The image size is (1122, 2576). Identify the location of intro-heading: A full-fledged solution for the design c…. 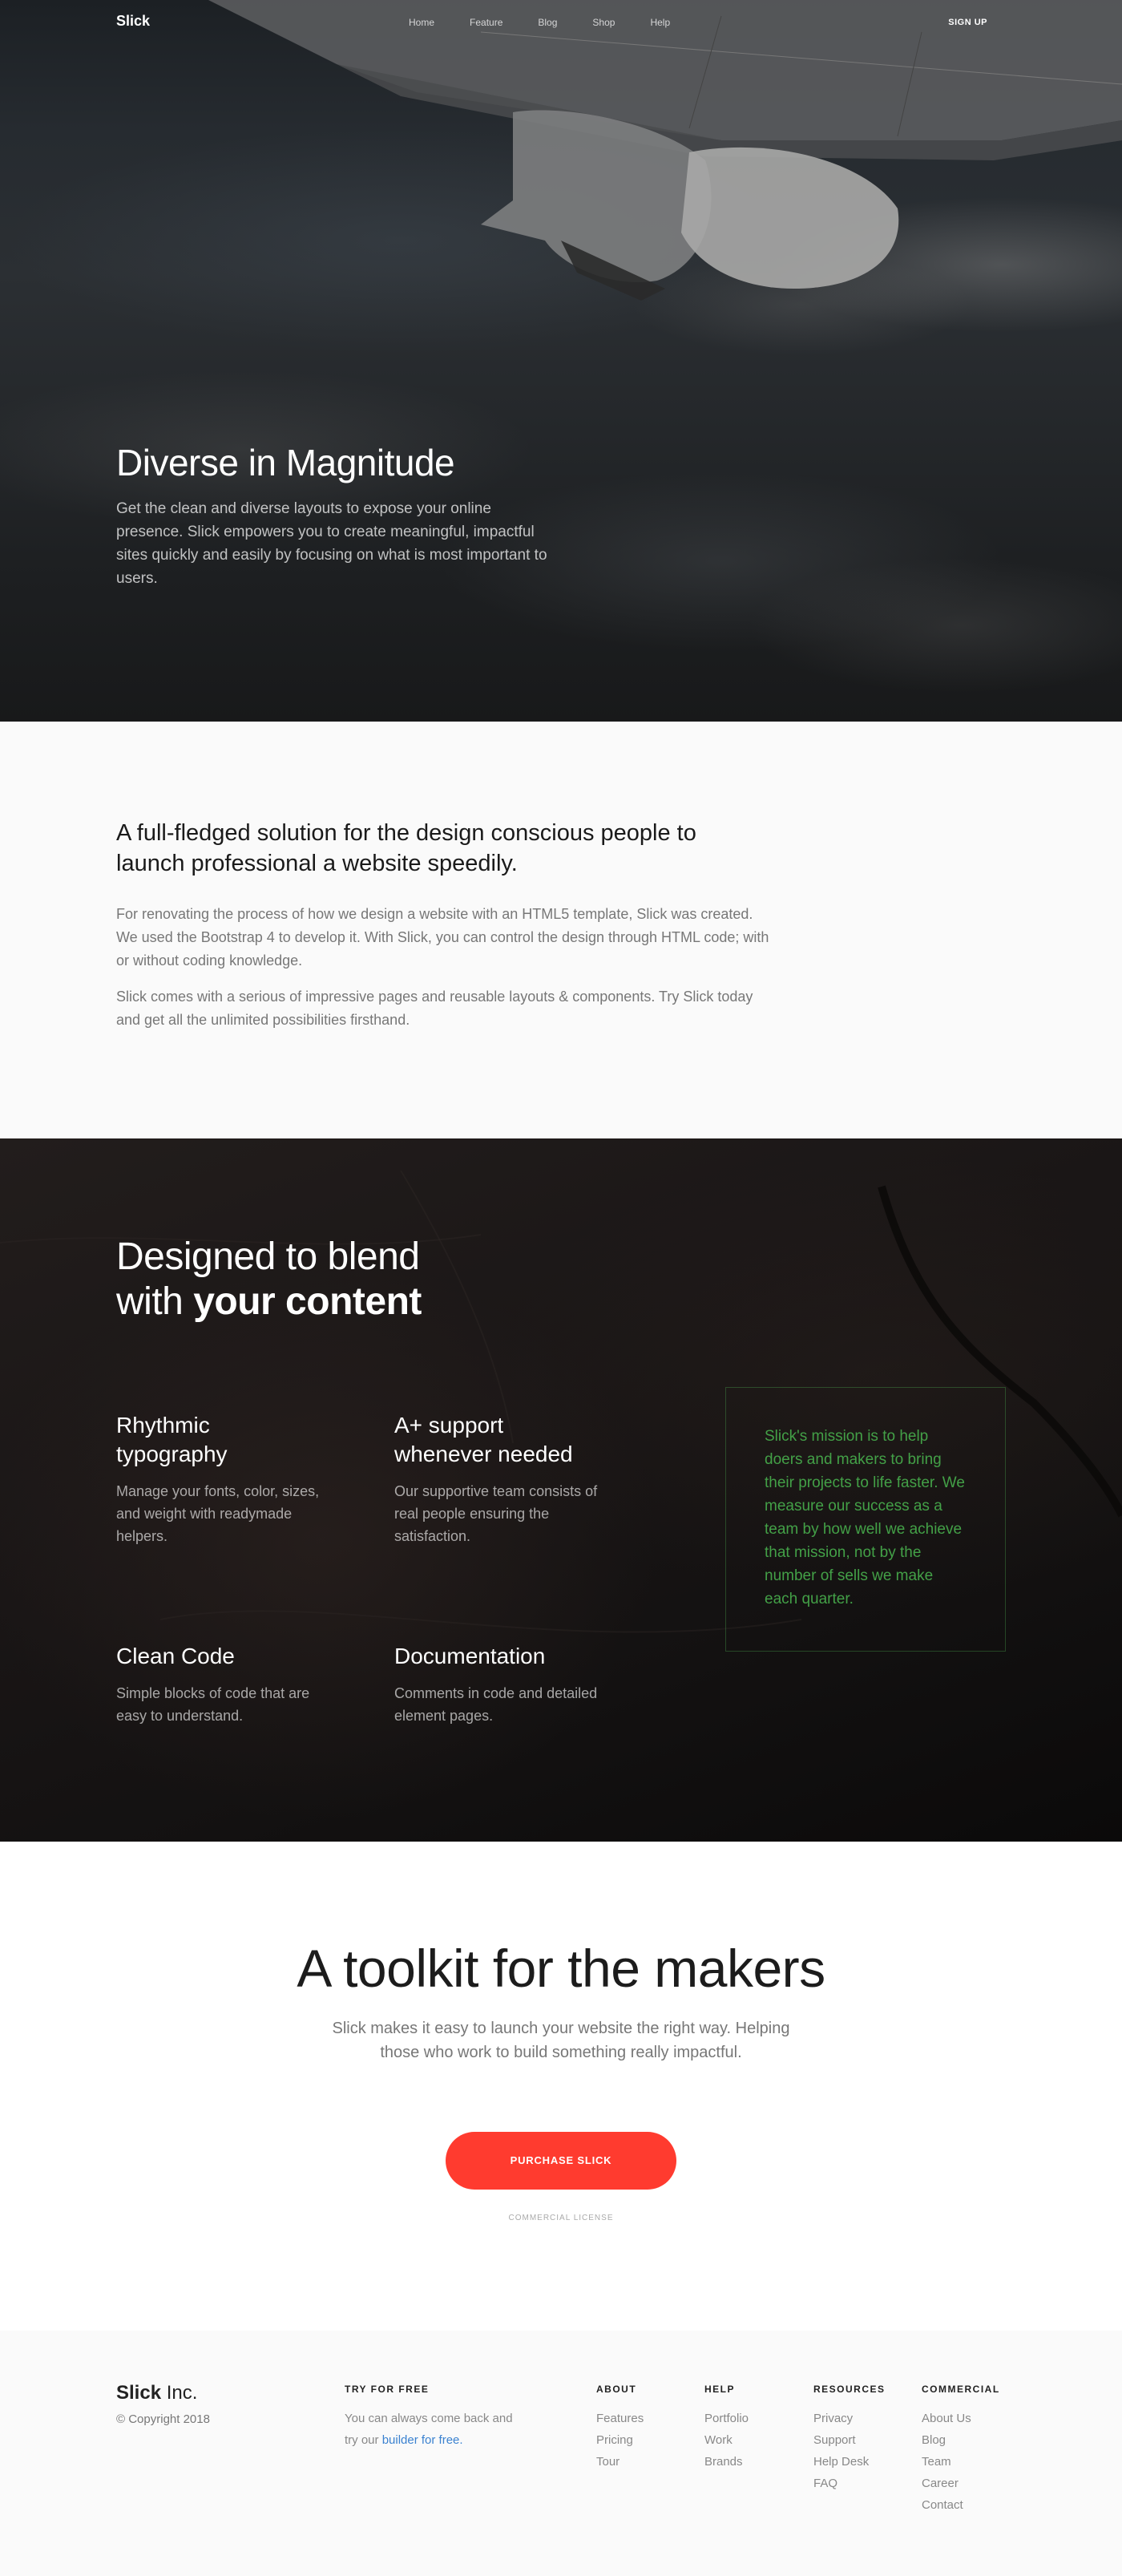
(406, 848).